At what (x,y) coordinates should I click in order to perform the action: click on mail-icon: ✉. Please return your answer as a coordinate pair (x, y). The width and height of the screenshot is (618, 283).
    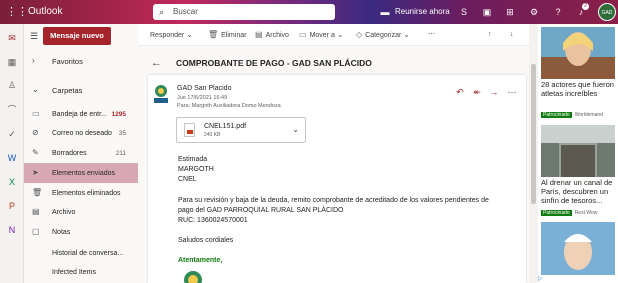
    Looking at the image, I should click on (12, 38).